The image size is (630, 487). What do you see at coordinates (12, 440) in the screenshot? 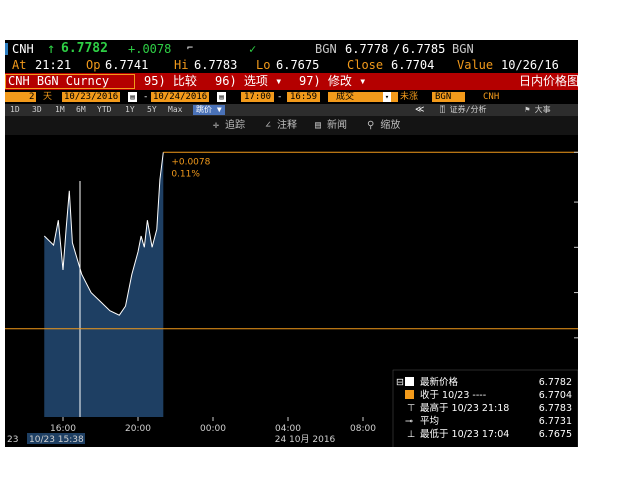
I see `date-day-label: 23` at bounding box center [12, 440].